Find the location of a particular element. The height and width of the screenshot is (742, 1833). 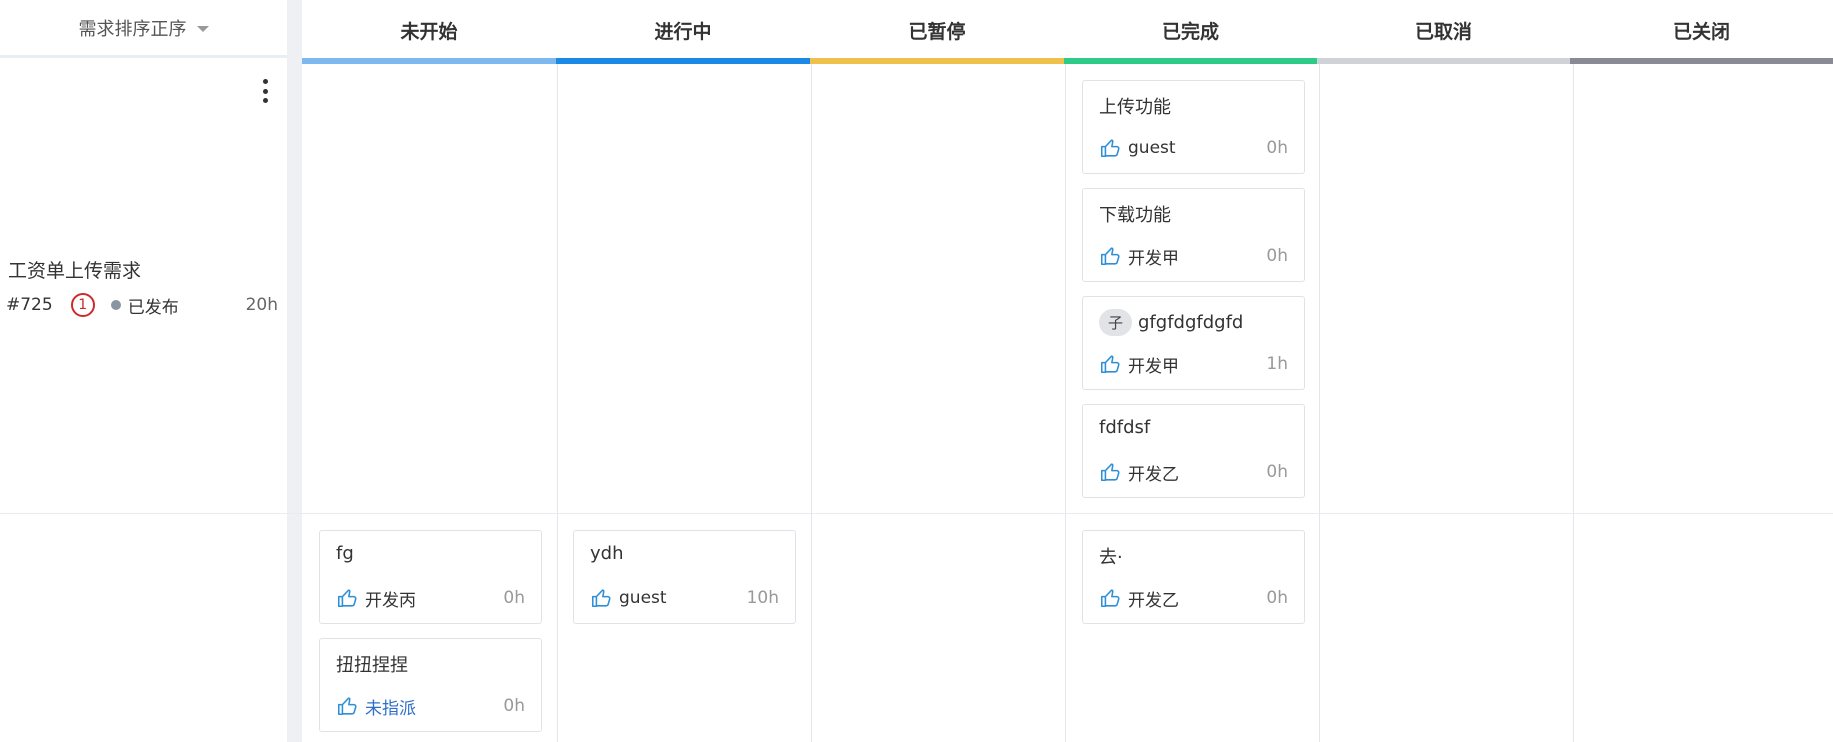

sort-order-dropdown: 需求排序正序 is located at coordinates (143, 29).